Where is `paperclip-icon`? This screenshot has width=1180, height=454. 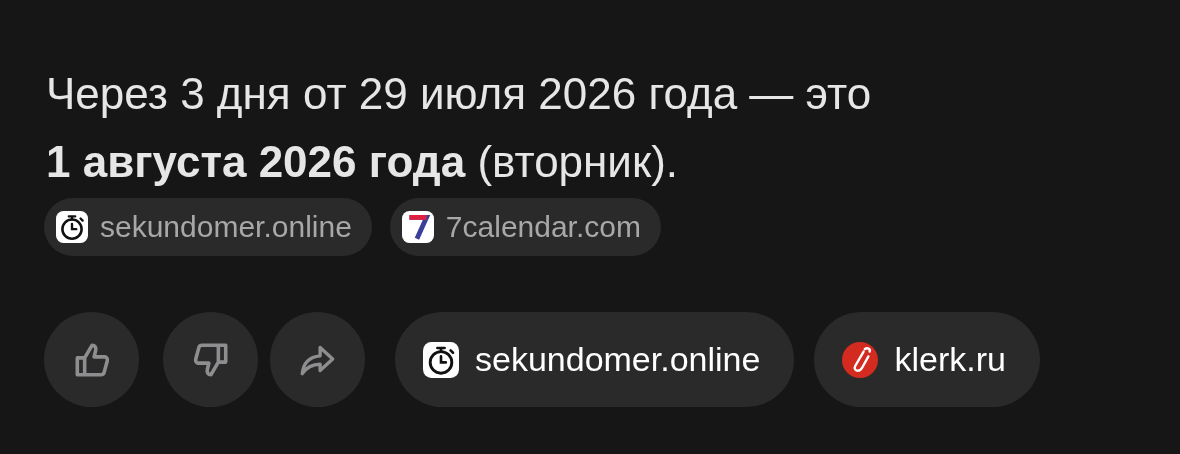 paperclip-icon is located at coordinates (860, 359).